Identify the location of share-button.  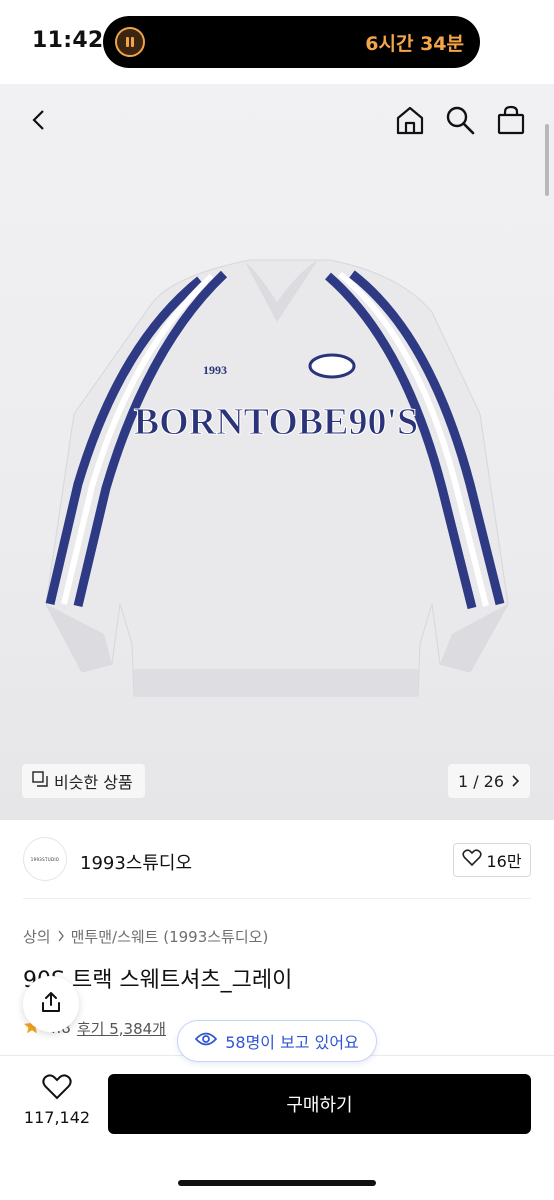
(51, 1004).